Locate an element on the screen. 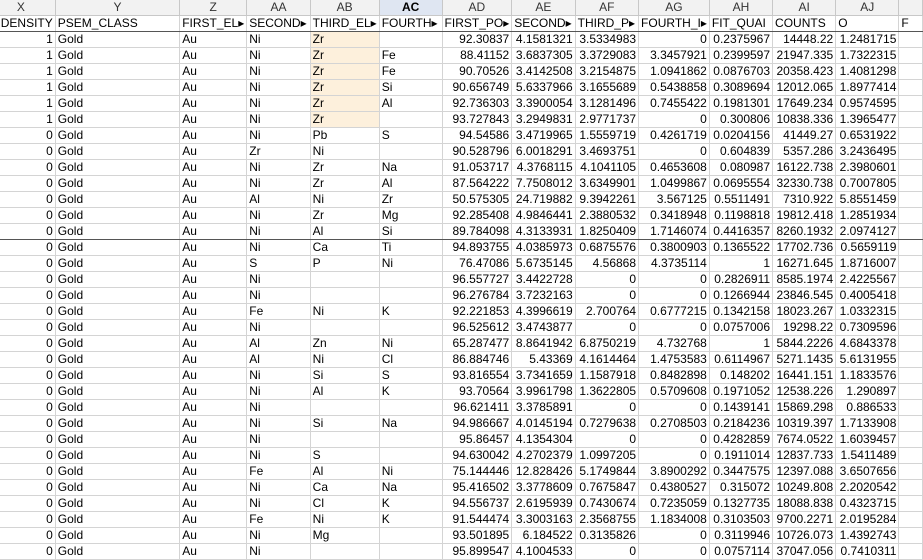 The width and height of the screenshot is (923, 560). column-header-y: Y is located at coordinates (118, 8).